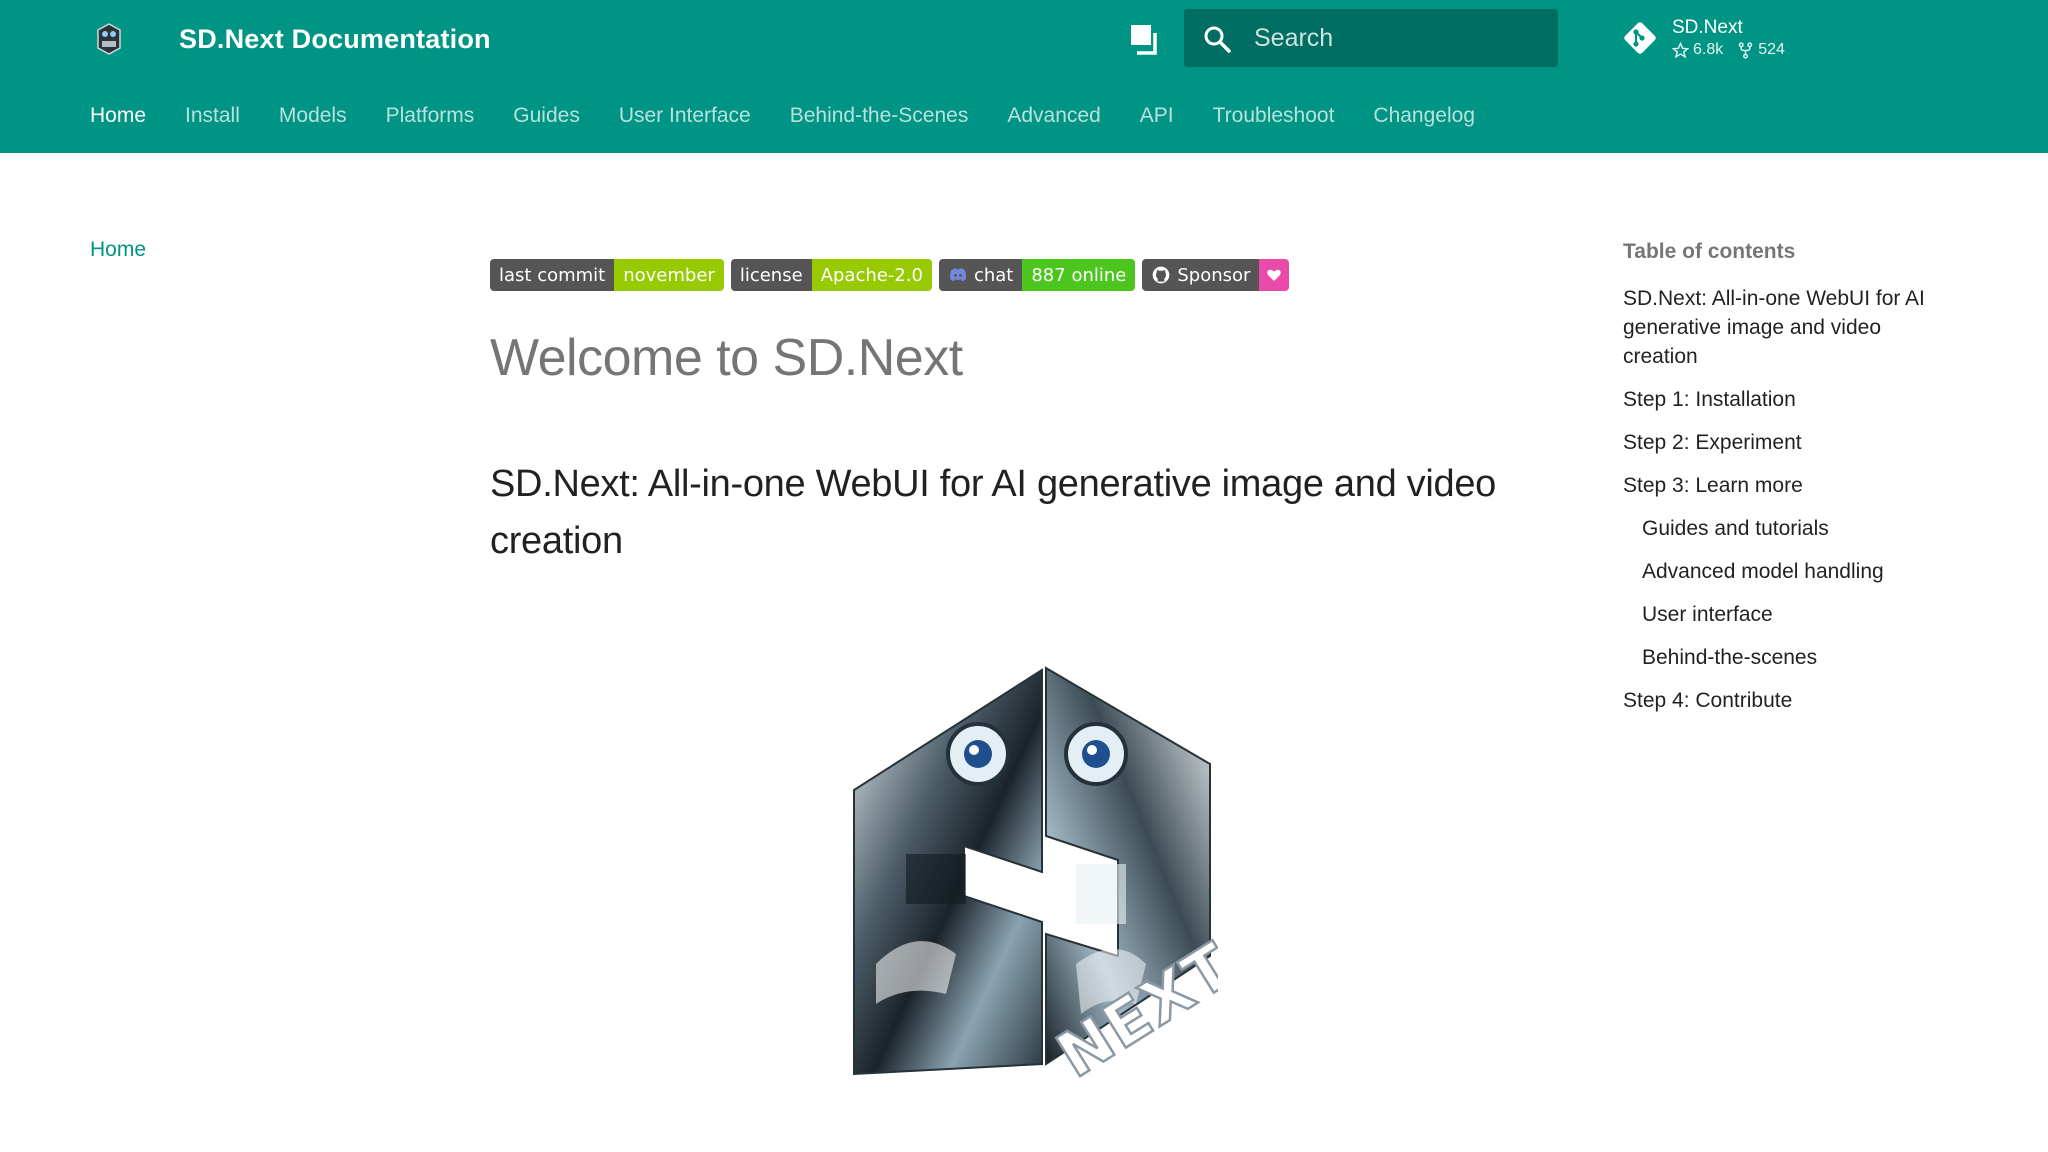  Describe the element at coordinates (1680, 49) in the screenshot. I see `star-icon` at that location.